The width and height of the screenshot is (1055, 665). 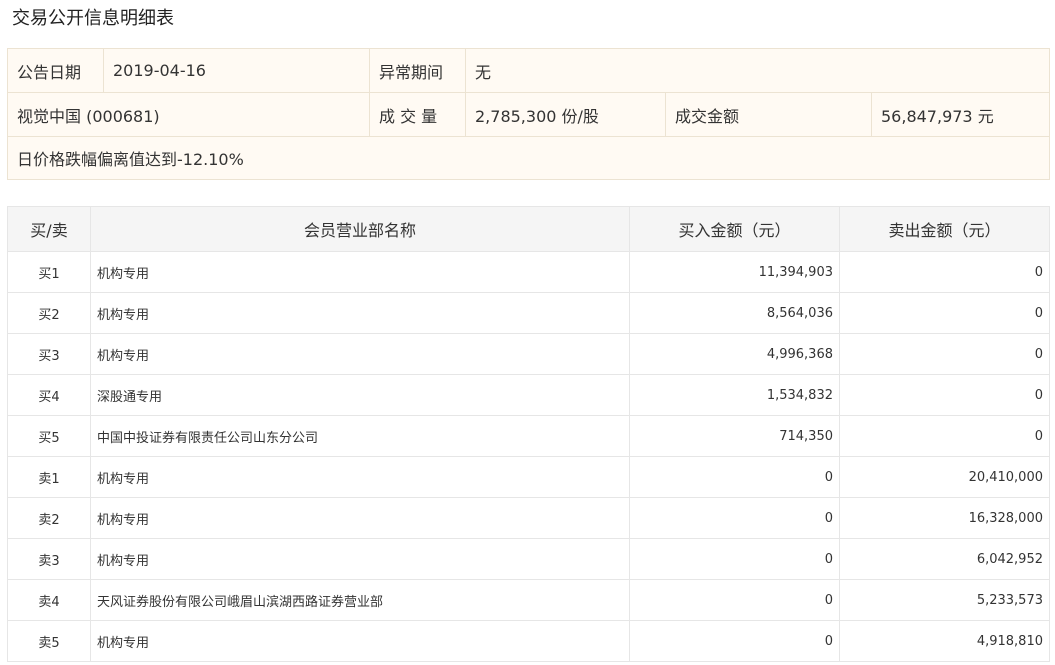 I want to click on row-sell-amount: 20,410,000, so click(x=944, y=477).